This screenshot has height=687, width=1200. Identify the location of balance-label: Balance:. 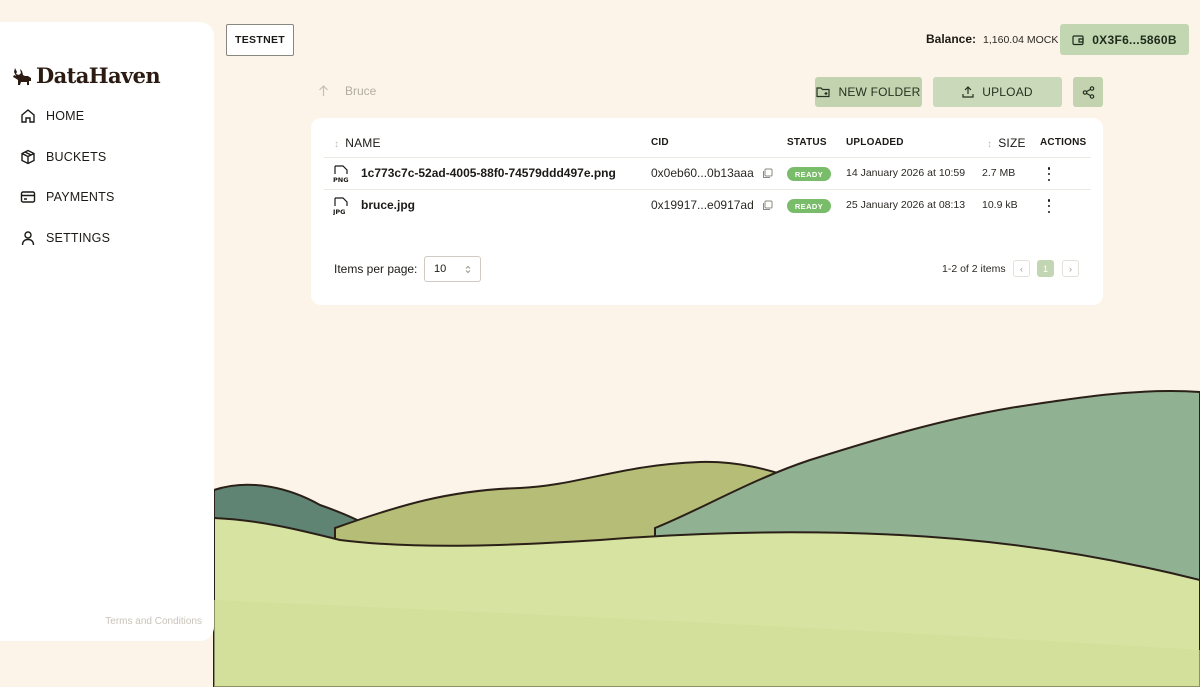
(951, 39).